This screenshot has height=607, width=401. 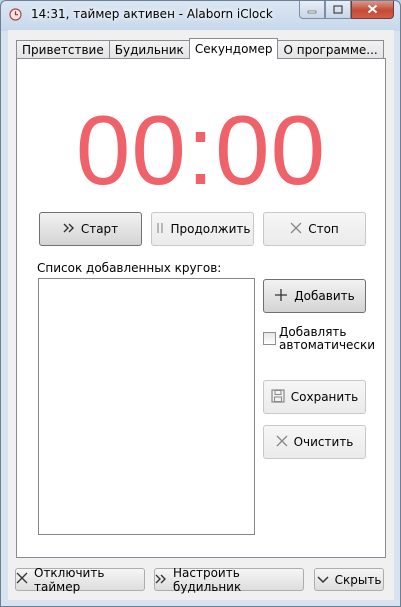 I want to click on start-button: Старт, so click(x=90, y=229).